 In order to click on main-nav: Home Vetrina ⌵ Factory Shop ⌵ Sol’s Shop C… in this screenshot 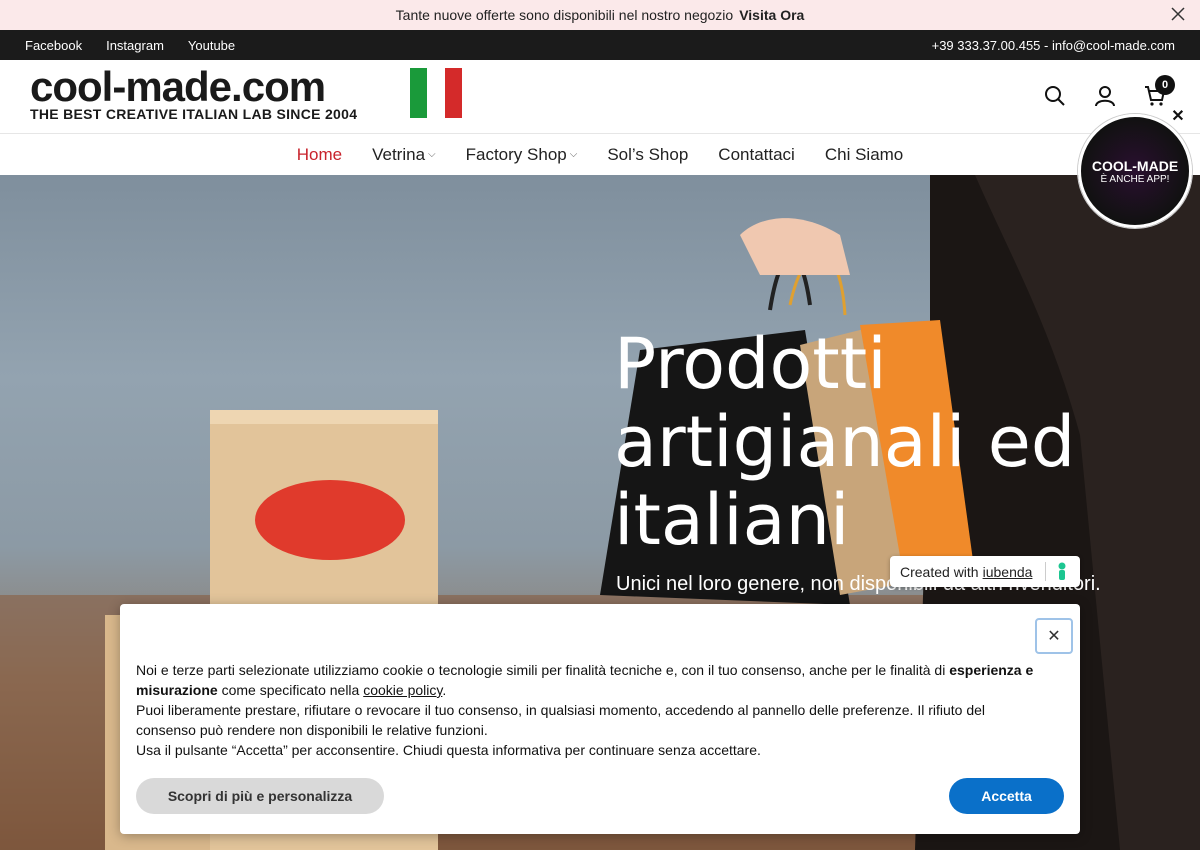, I will do `click(600, 154)`.